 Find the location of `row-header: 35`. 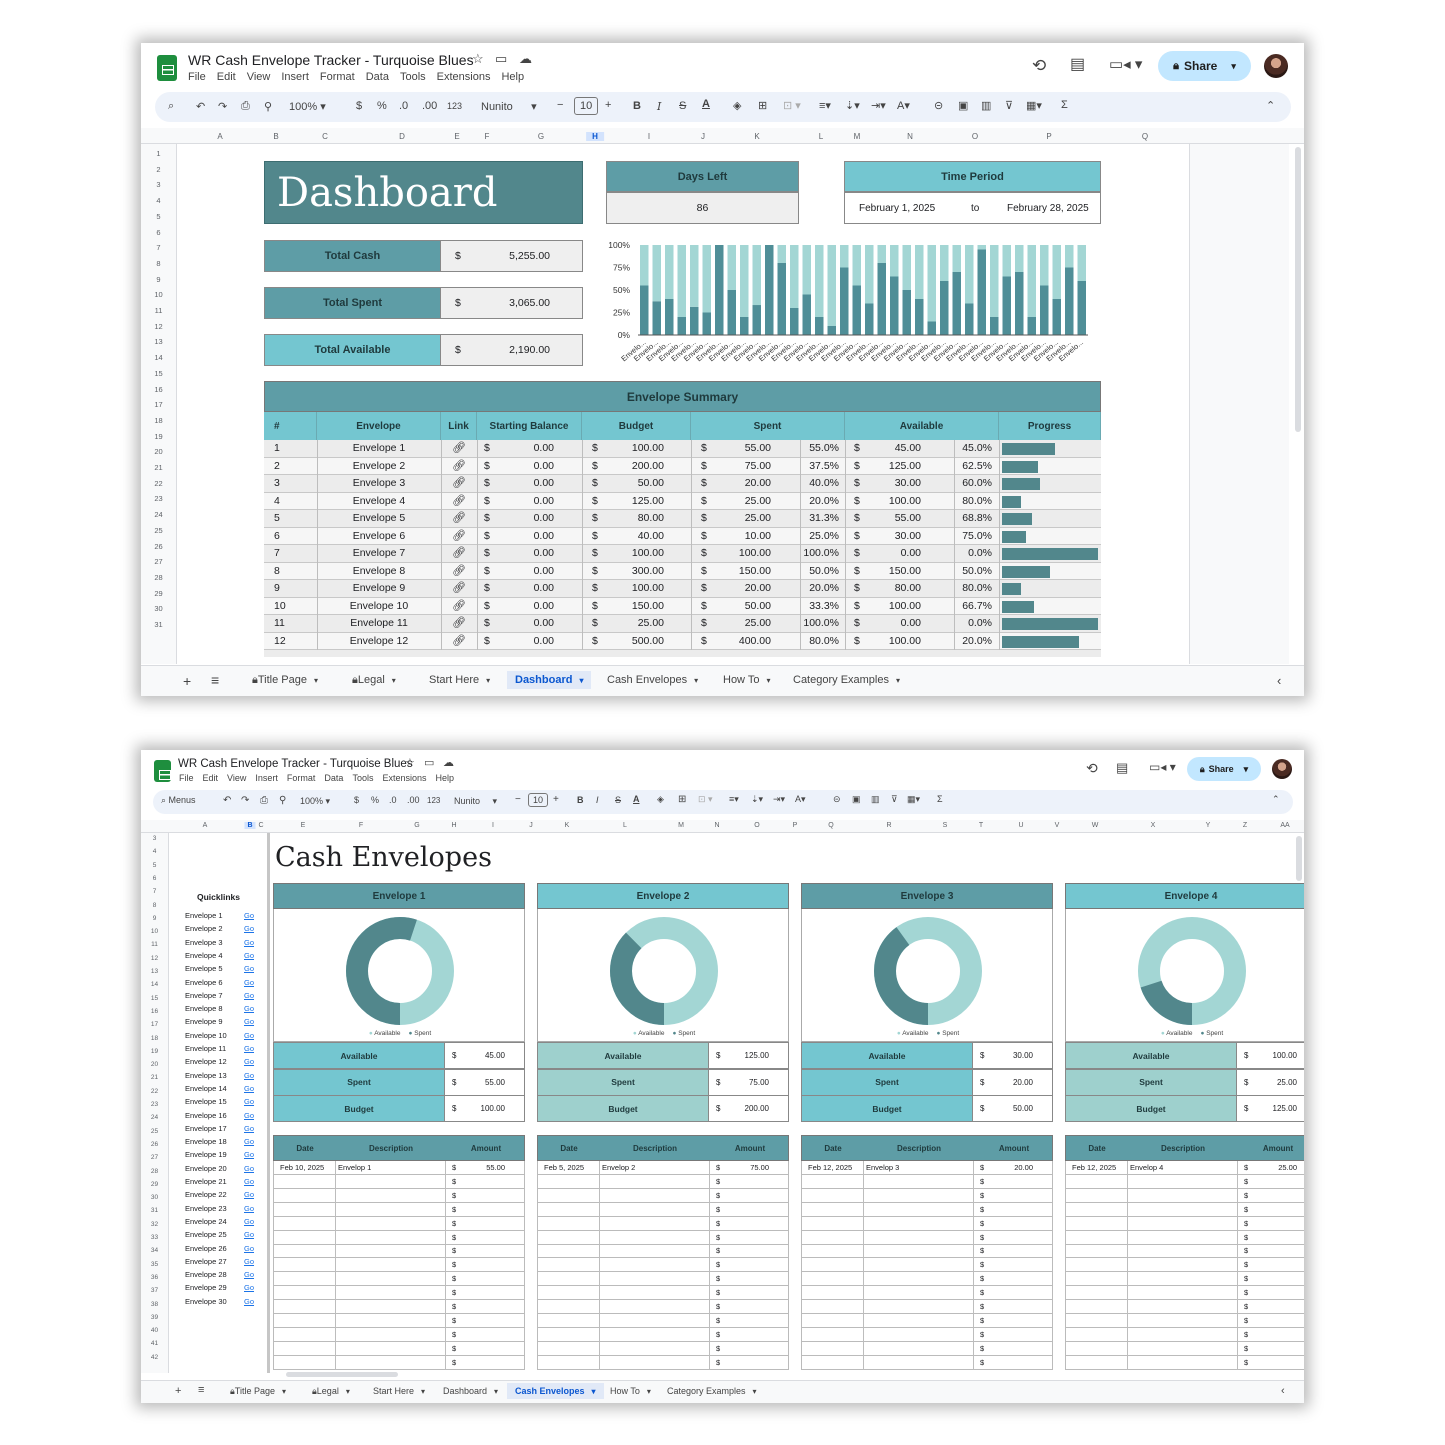

row-header: 35 is located at coordinates (154, 1264).